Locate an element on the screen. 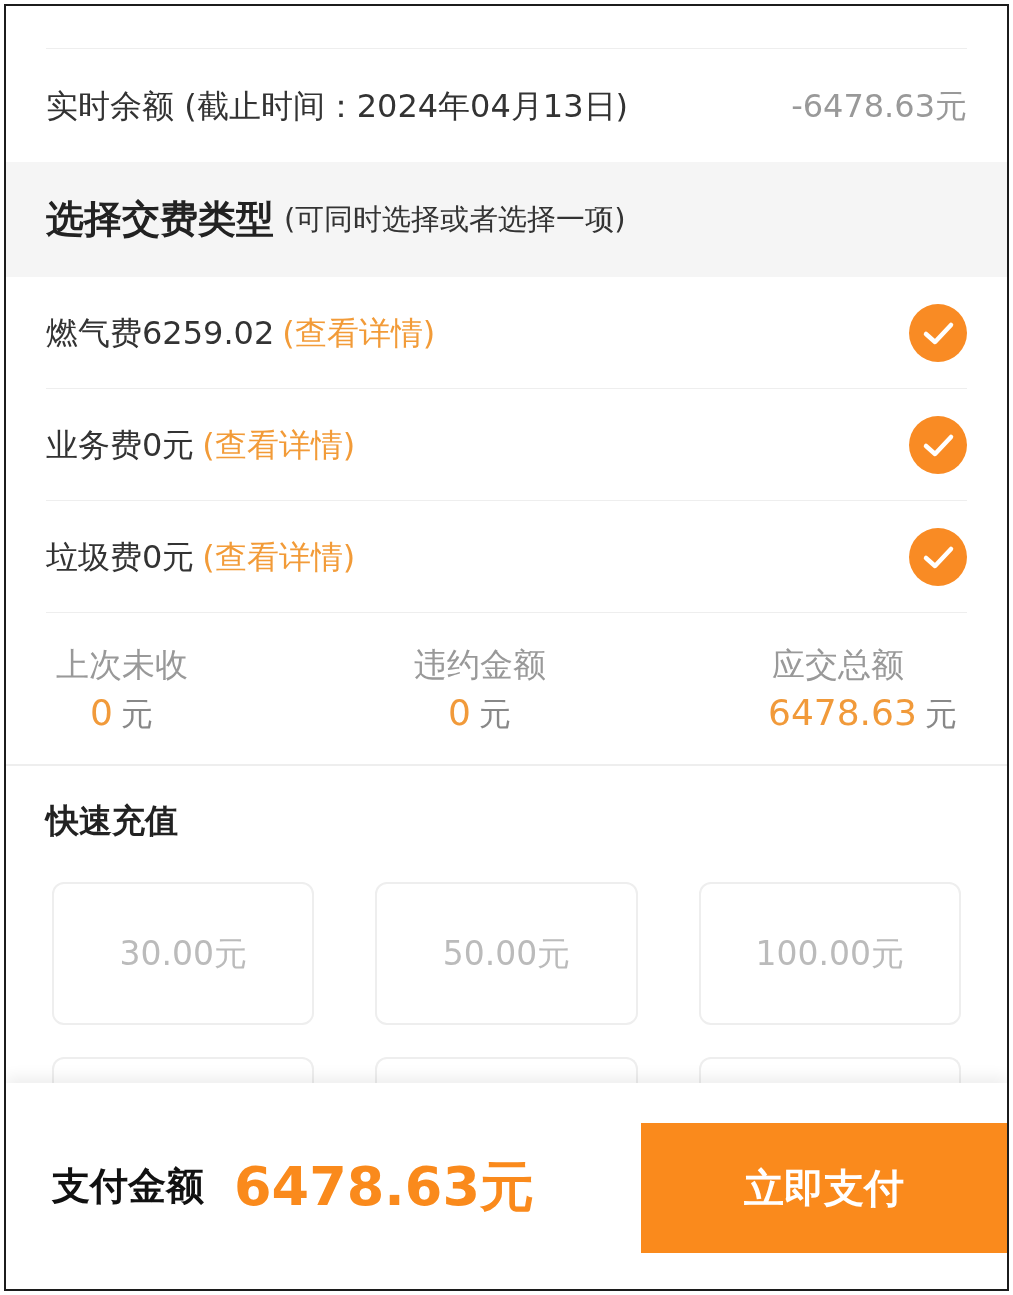  payment-label: 支付金额 is located at coordinates (128, 1186).